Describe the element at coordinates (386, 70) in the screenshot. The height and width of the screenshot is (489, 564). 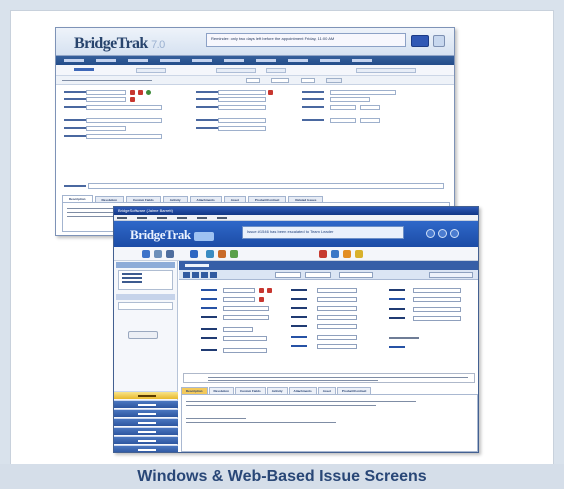
I see `group-members-select` at that location.